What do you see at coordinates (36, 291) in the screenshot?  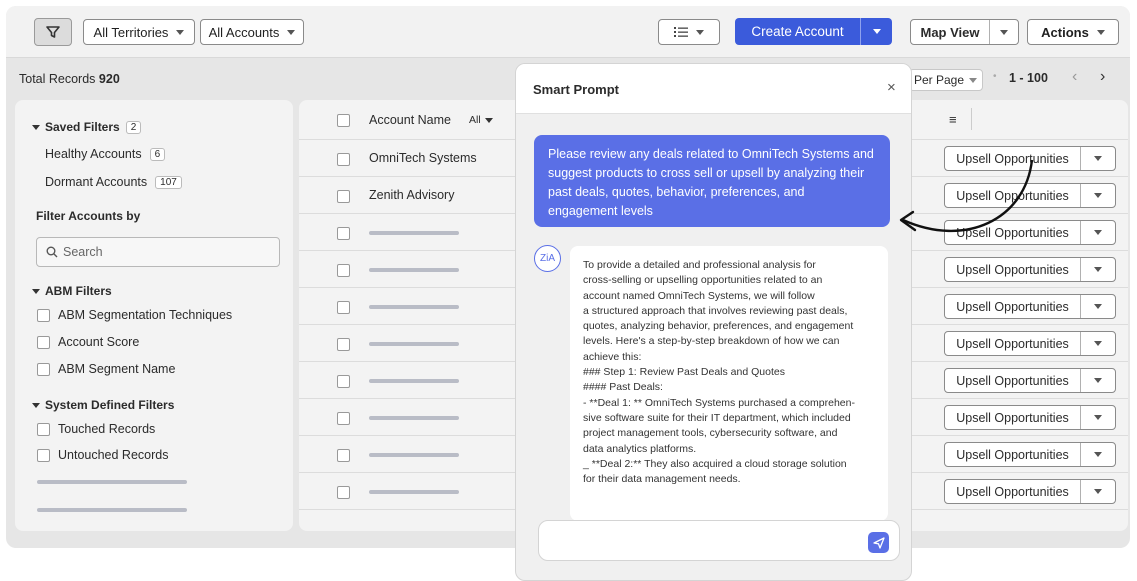 I see `caret-down-icon` at bounding box center [36, 291].